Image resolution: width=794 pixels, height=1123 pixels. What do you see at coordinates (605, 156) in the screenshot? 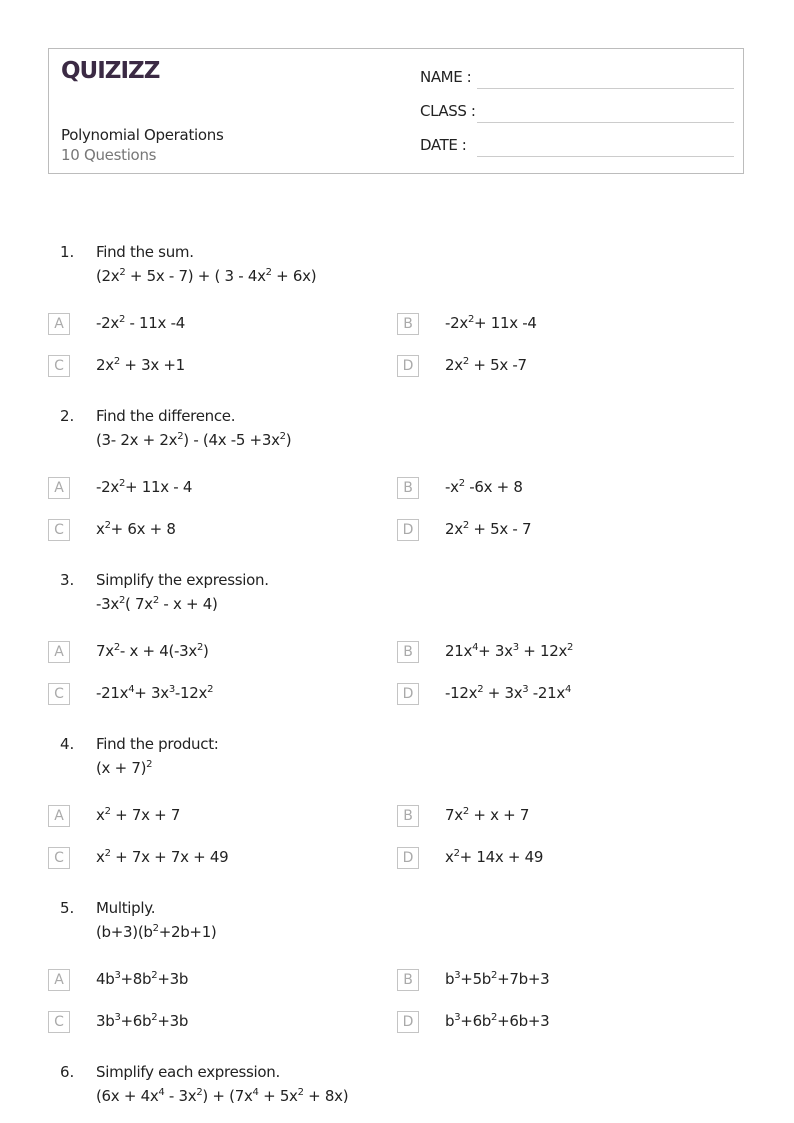
I see `date-line` at bounding box center [605, 156].